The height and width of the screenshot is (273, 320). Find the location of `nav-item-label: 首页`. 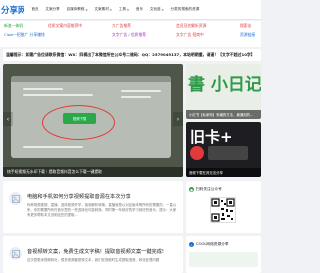

nav-item-label: 首页 is located at coordinates (35, 9).